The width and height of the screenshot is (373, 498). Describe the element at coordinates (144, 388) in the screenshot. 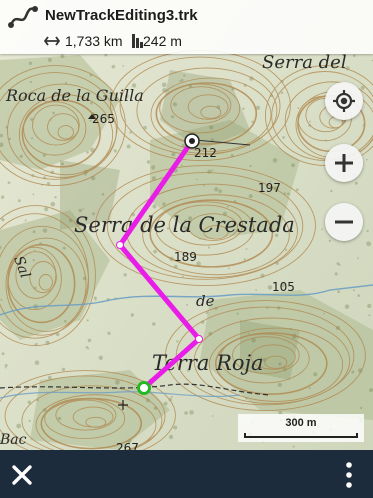

I see `track-start-marker` at that location.